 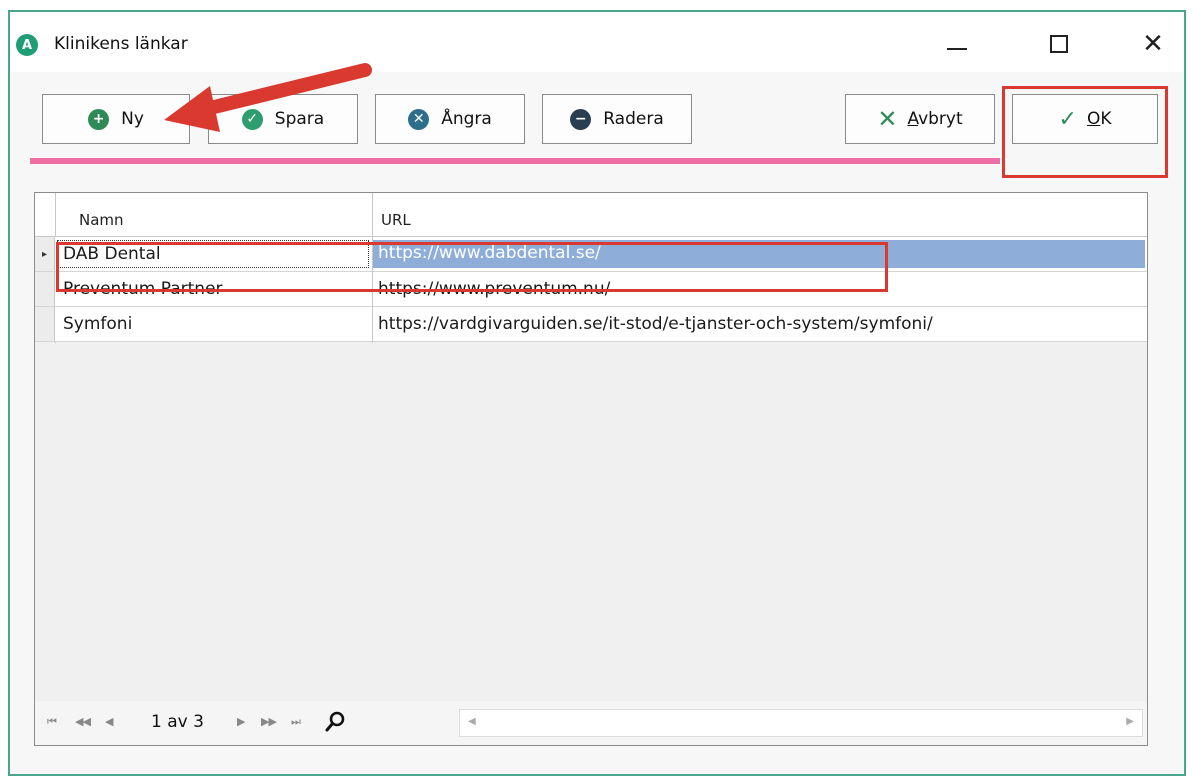 What do you see at coordinates (1153, 44) in the screenshot?
I see `close-button: ✕` at bounding box center [1153, 44].